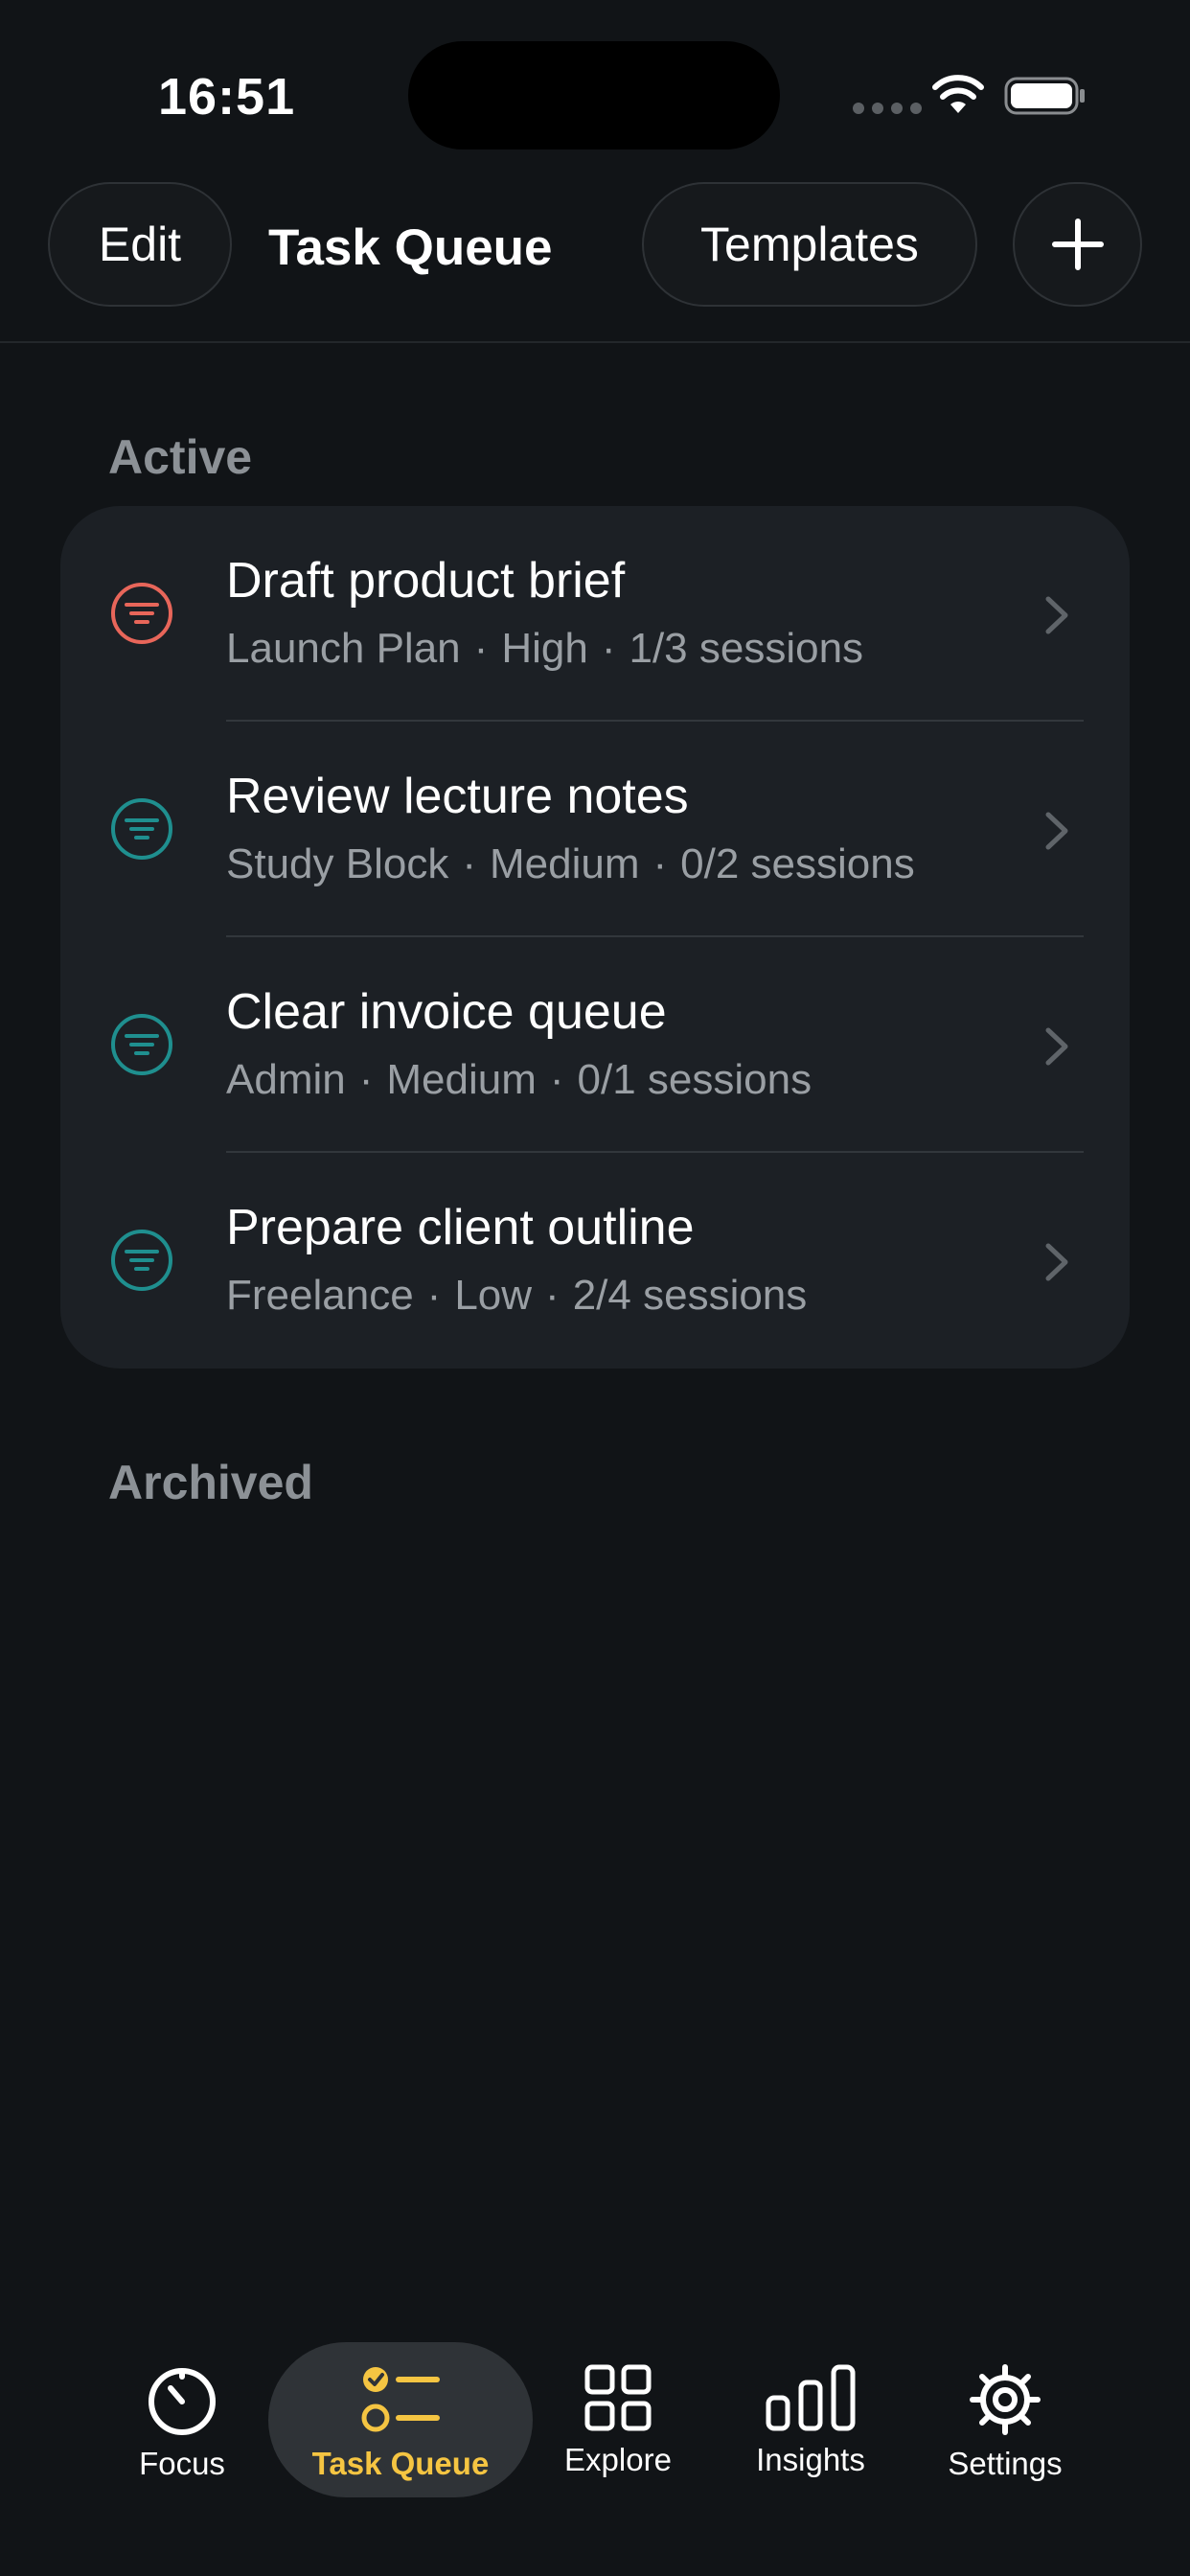 The height and width of the screenshot is (2576, 1190). What do you see at coordinates (618, 2459) in the screenshot?
I see `tab-label: Explore` at bounding box center [618, 2459].